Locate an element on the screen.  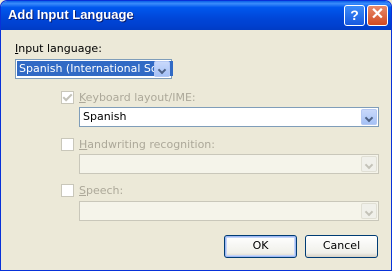
keyboard-layout-label: Keyboard layout/IME: is located at coordinates (137, 97).